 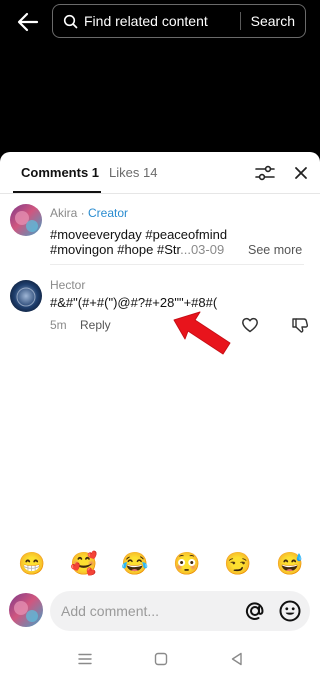 I want to click on like-button, so click(x=250, y=325).